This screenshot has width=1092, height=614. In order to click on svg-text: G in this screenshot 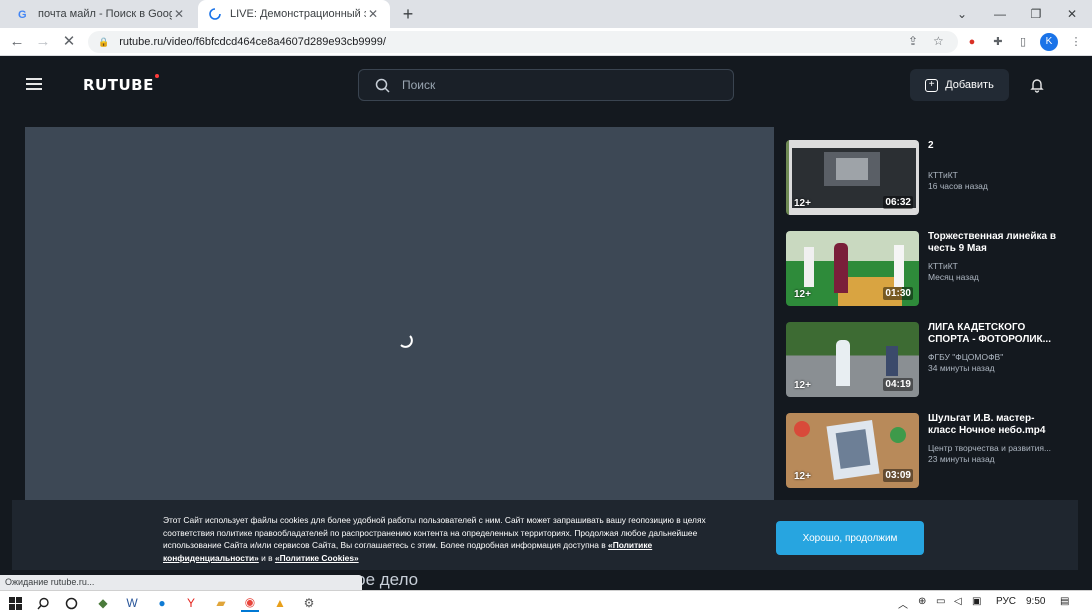, I will do `click(22, 14)`.